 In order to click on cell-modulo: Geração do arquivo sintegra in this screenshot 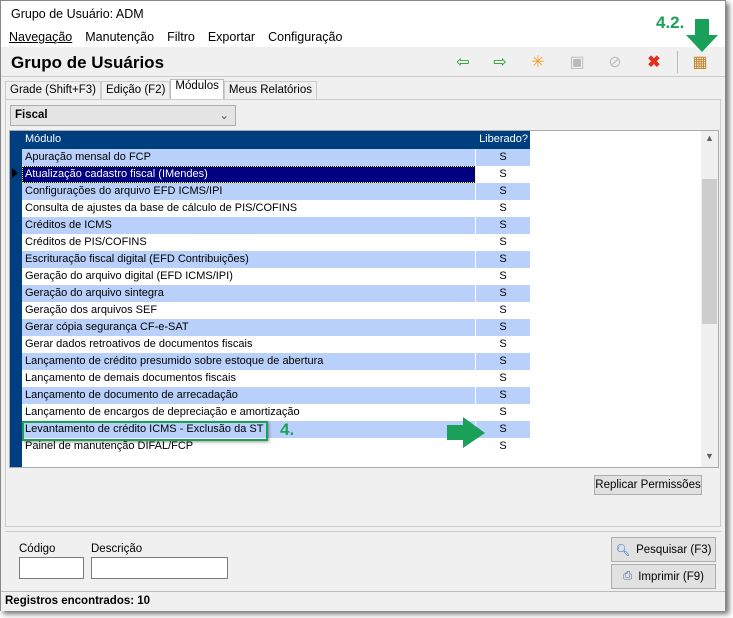, I will do `click(249, 293)`.